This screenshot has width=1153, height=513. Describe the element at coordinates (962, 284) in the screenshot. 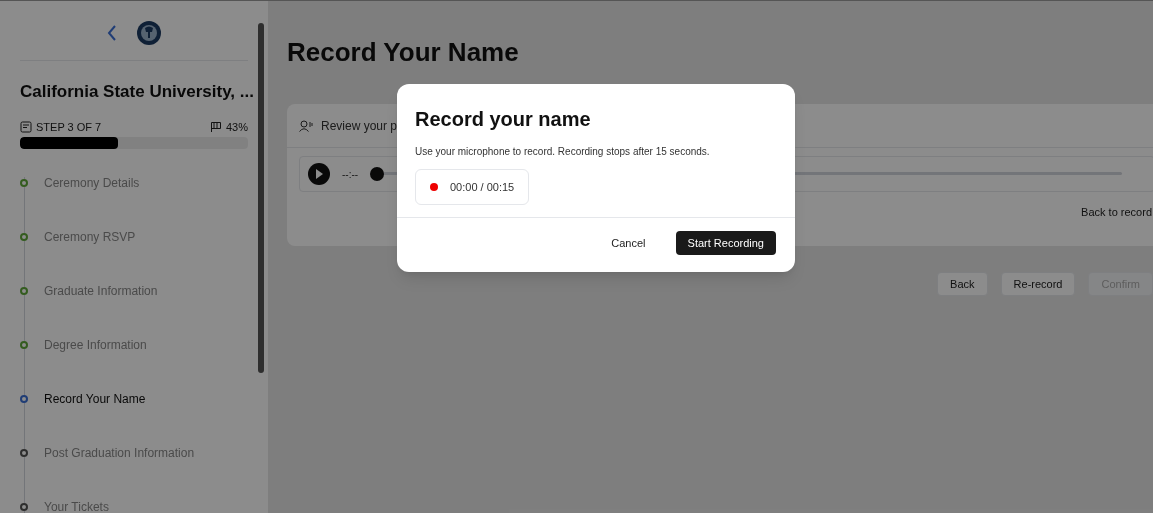

I see `action-button: Back` at that location.